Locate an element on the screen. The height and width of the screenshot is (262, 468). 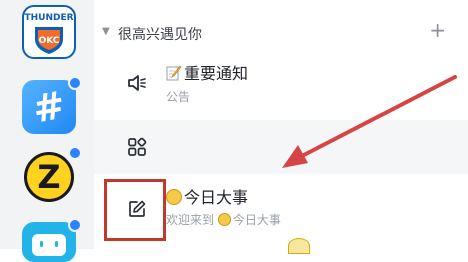
server-thunder: THUNDER OKC is located at coordinates (49, 32).